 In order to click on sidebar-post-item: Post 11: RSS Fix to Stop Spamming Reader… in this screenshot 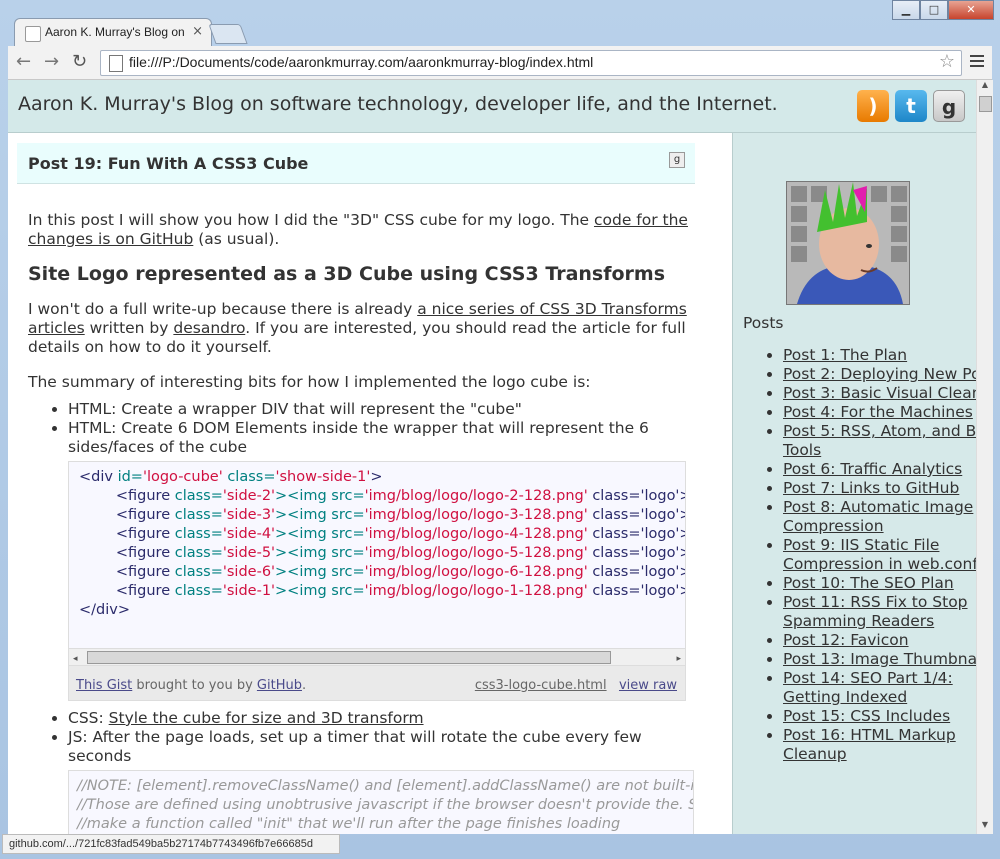, I will do `click(879, 612)`.